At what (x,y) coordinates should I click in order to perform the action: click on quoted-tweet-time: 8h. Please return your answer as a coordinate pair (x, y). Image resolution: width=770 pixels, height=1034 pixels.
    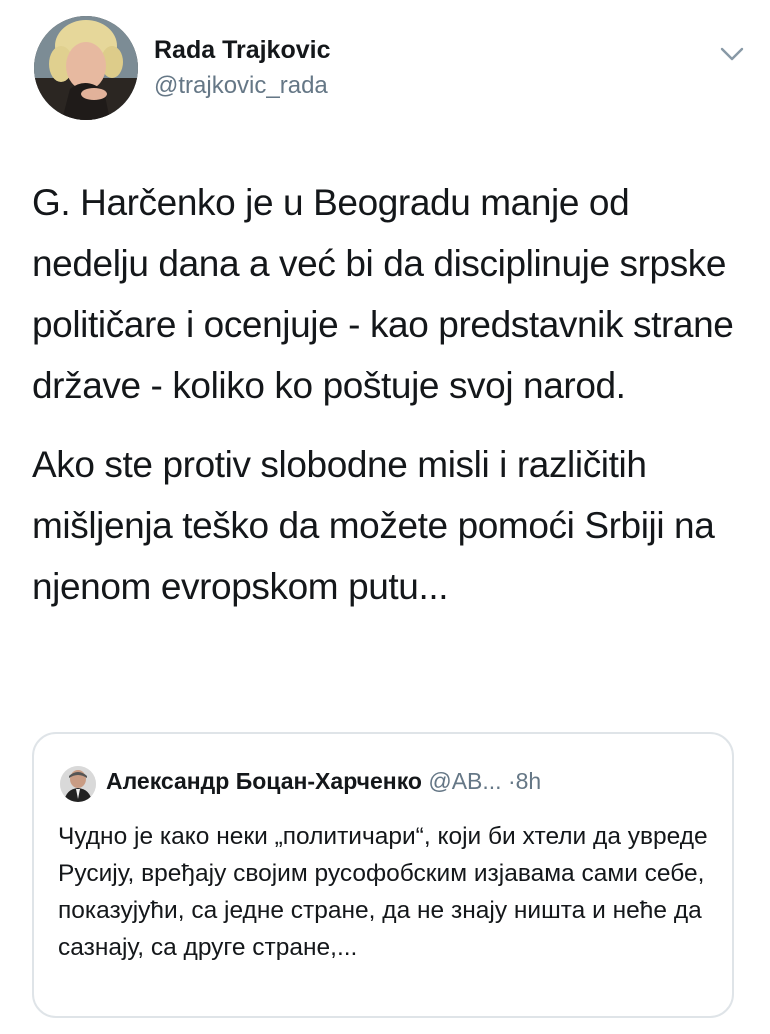
    Looking at the image, I should click on (528, 781).